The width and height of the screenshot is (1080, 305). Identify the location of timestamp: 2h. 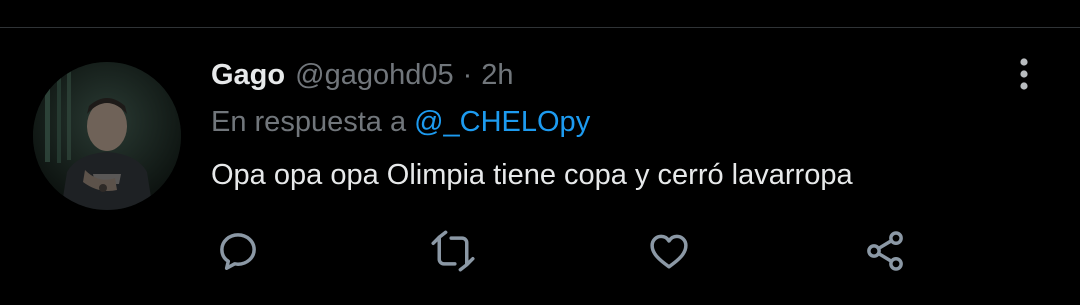
(497, 75).